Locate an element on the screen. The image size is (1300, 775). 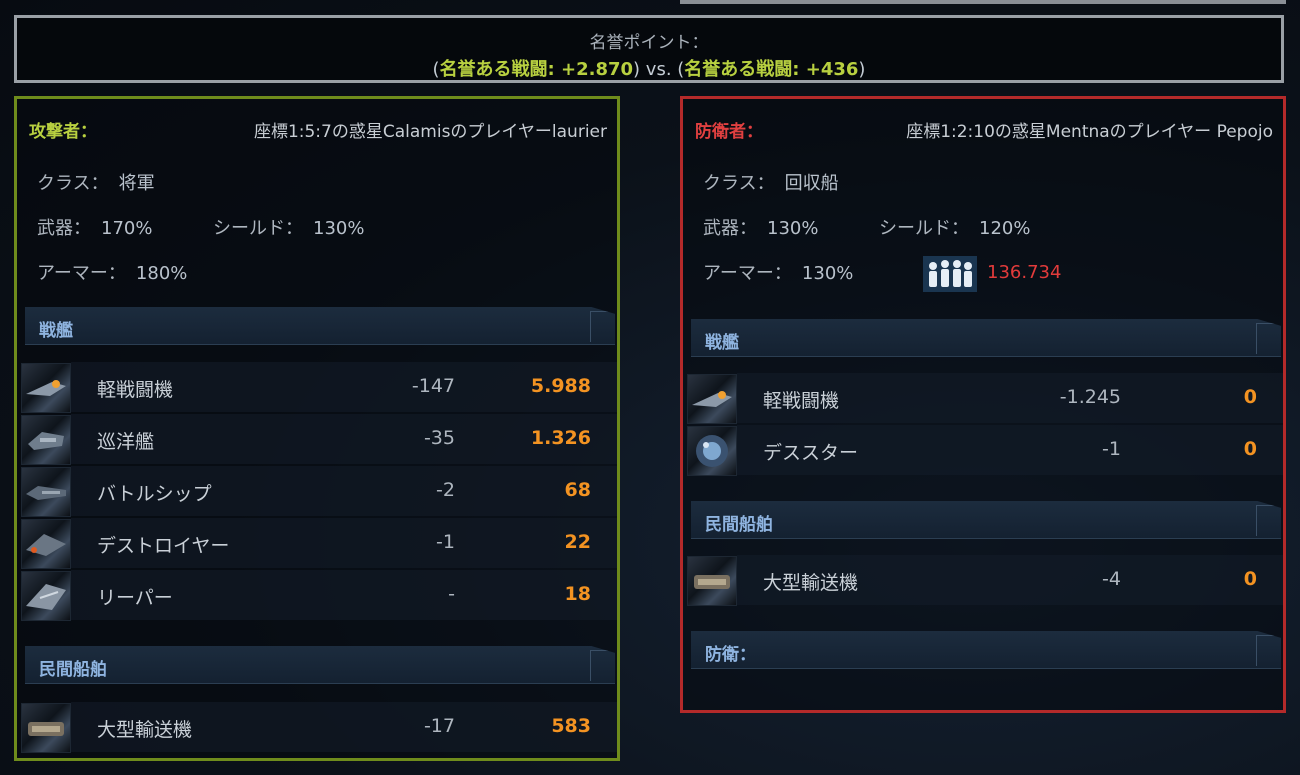
population-icon is located at coordinates (950, 274).